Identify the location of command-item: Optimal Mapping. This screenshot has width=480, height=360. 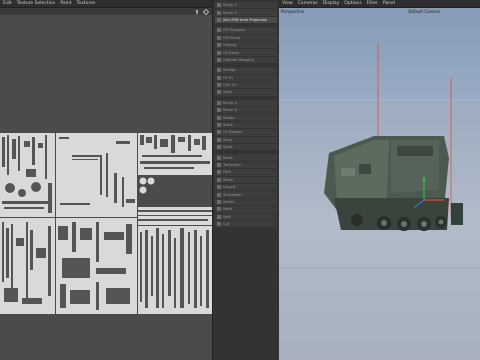
(246, 60).